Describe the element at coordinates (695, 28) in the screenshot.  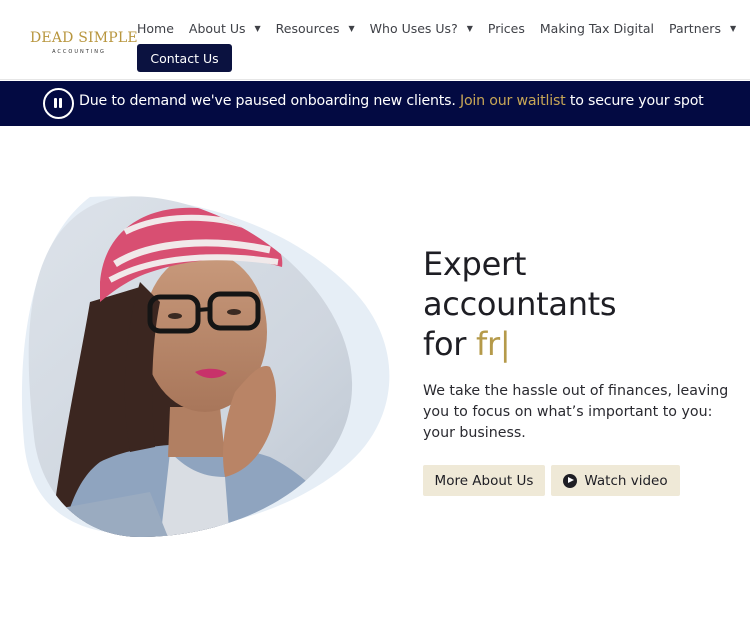
I see `nav-item-label: Partners` at that location.